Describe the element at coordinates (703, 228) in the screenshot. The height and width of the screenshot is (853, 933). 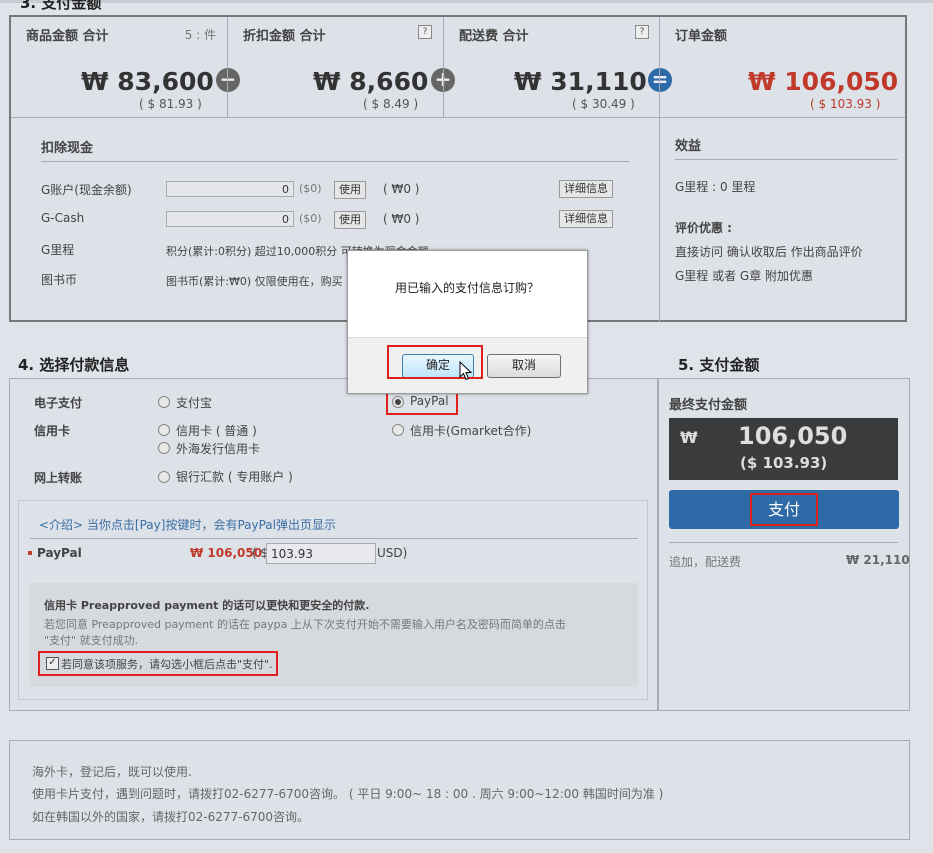
I see `review-benefit-title: 评价优惠 :` at that location.